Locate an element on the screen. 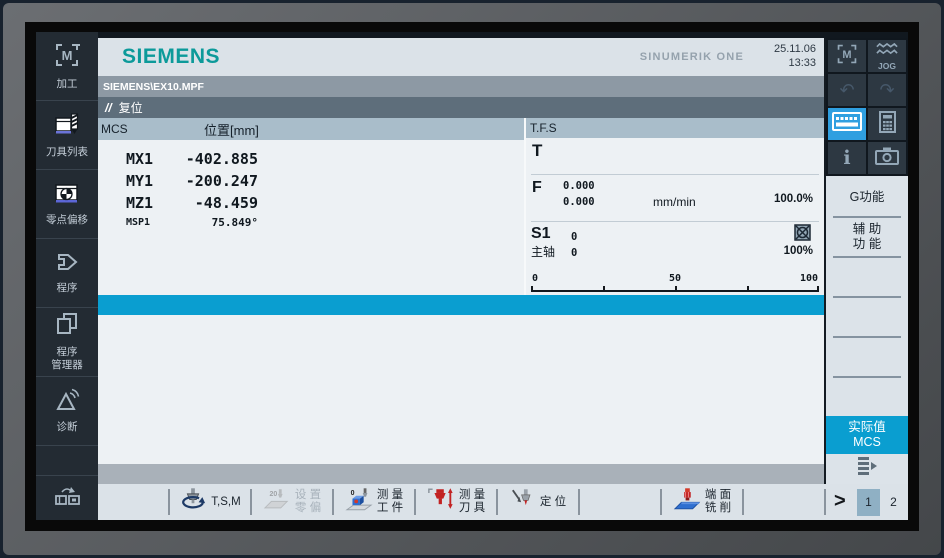 Image resolution: width=944 pixels, height=558 pixels. page-tab-1: 1 is located at coordinates (868, 502).